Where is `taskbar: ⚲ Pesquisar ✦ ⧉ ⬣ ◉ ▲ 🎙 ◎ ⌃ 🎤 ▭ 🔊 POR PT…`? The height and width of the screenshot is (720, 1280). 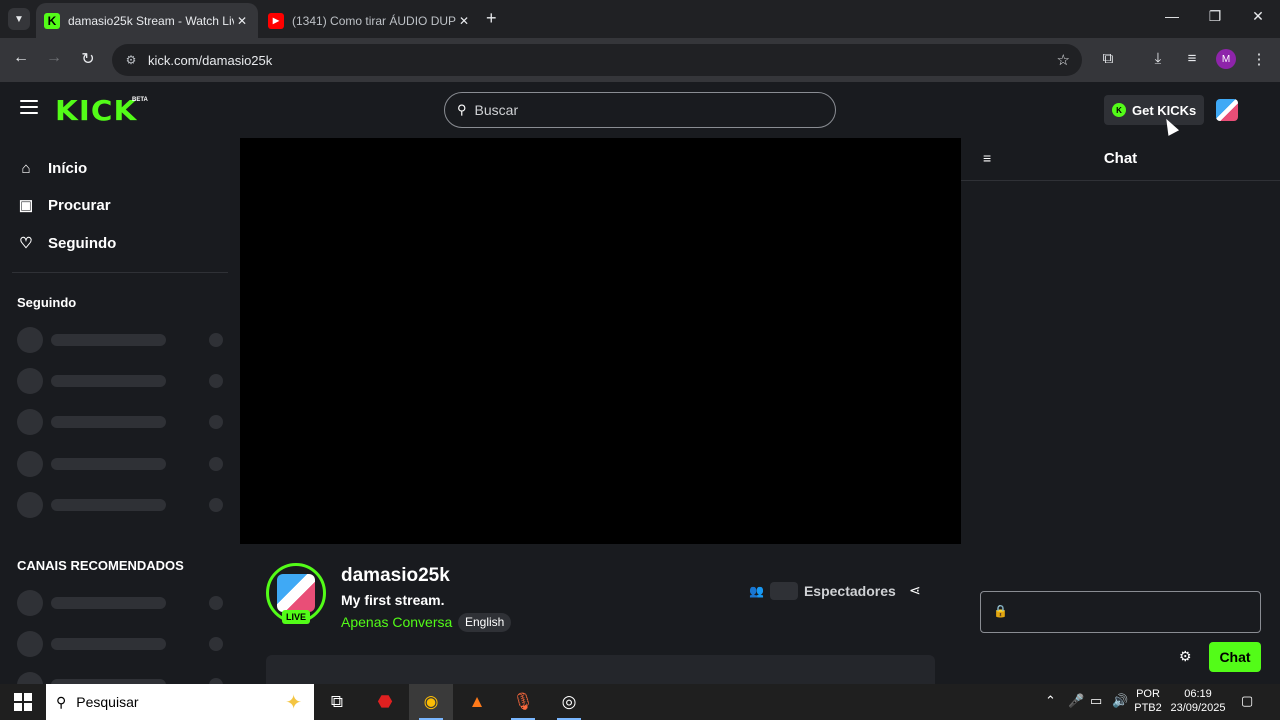 taskbar: ⚲ Pesquisar ✦ ⧉ ⬣ ◉ ▲ 🎙 ◎ ⌃ 🎤 ▭ 🔊 POR PT… is located at coordinates (640, 702).